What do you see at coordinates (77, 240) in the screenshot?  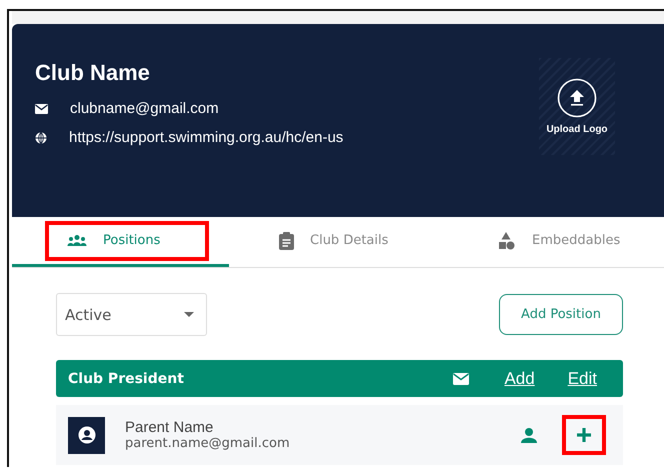 I see `people-icon` at bounding box center [77, 240].